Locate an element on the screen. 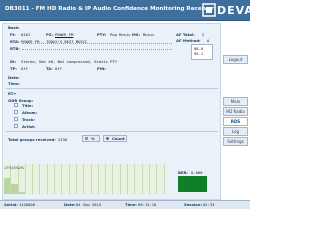 Image resolution: width=320 pixels, height=250 pixels. track-indicator is located at coordinates (16, 119).